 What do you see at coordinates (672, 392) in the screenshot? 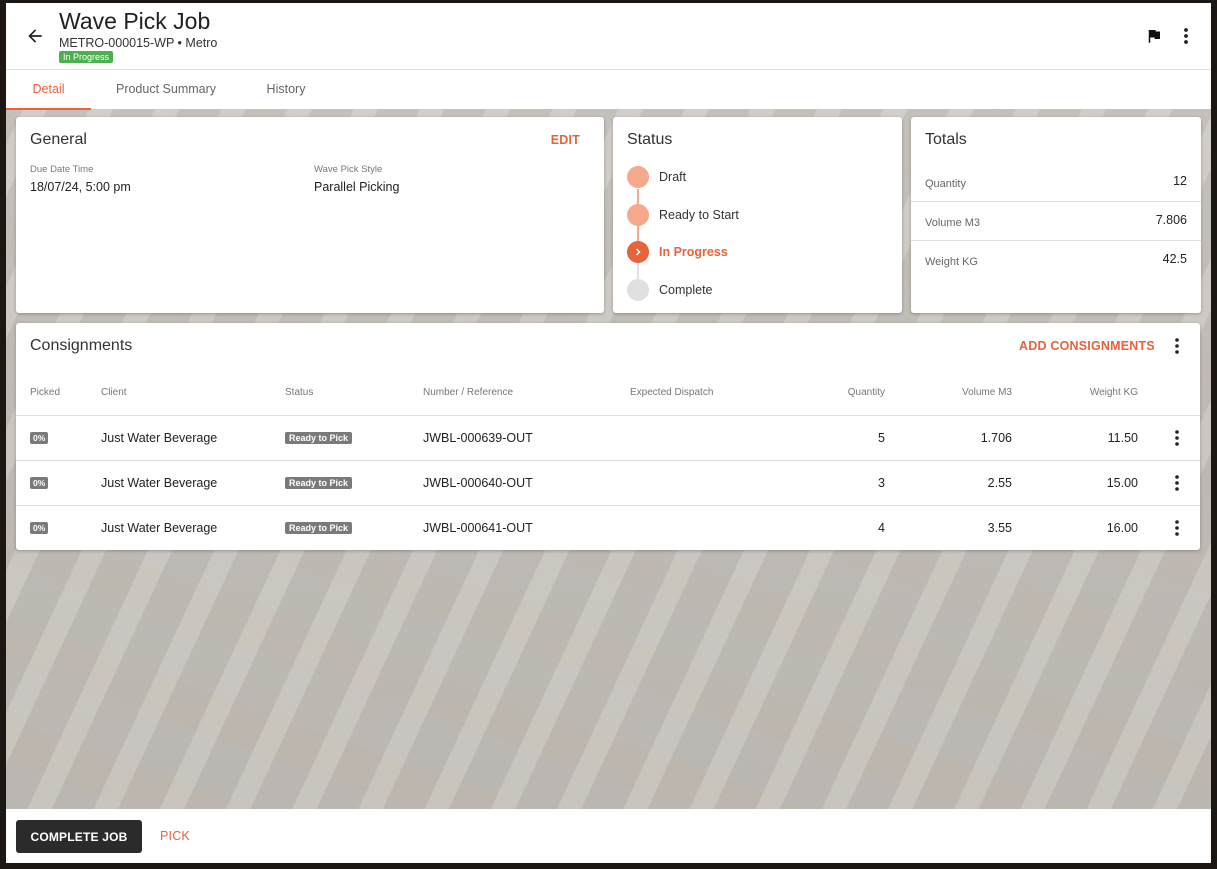
I see `column-header-expected-dispatch: Expected Dispatch` at bounding box center [672, 392].